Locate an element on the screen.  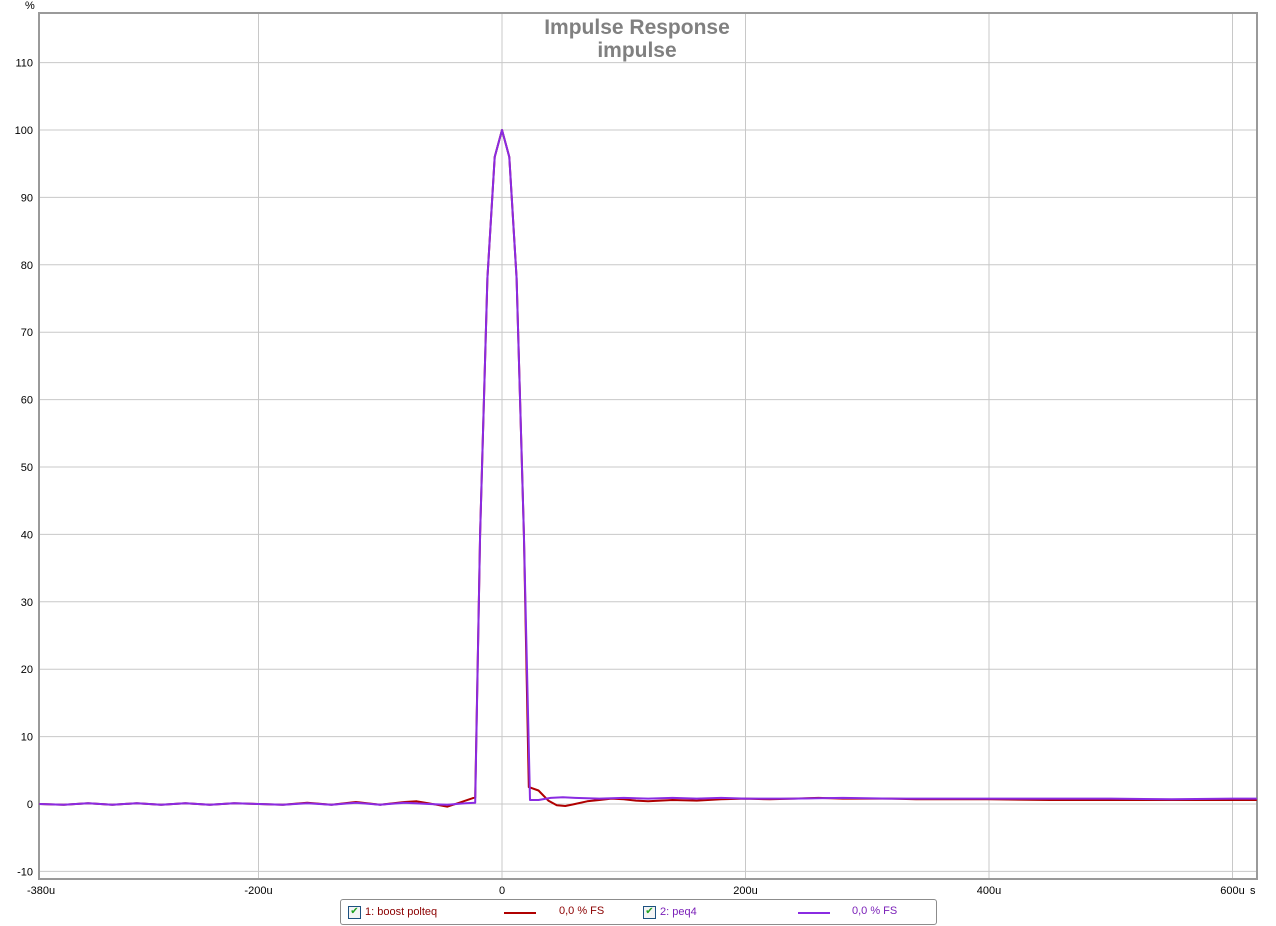
series-1-value: 0,0 % FS is located at coordinates (582, 911).